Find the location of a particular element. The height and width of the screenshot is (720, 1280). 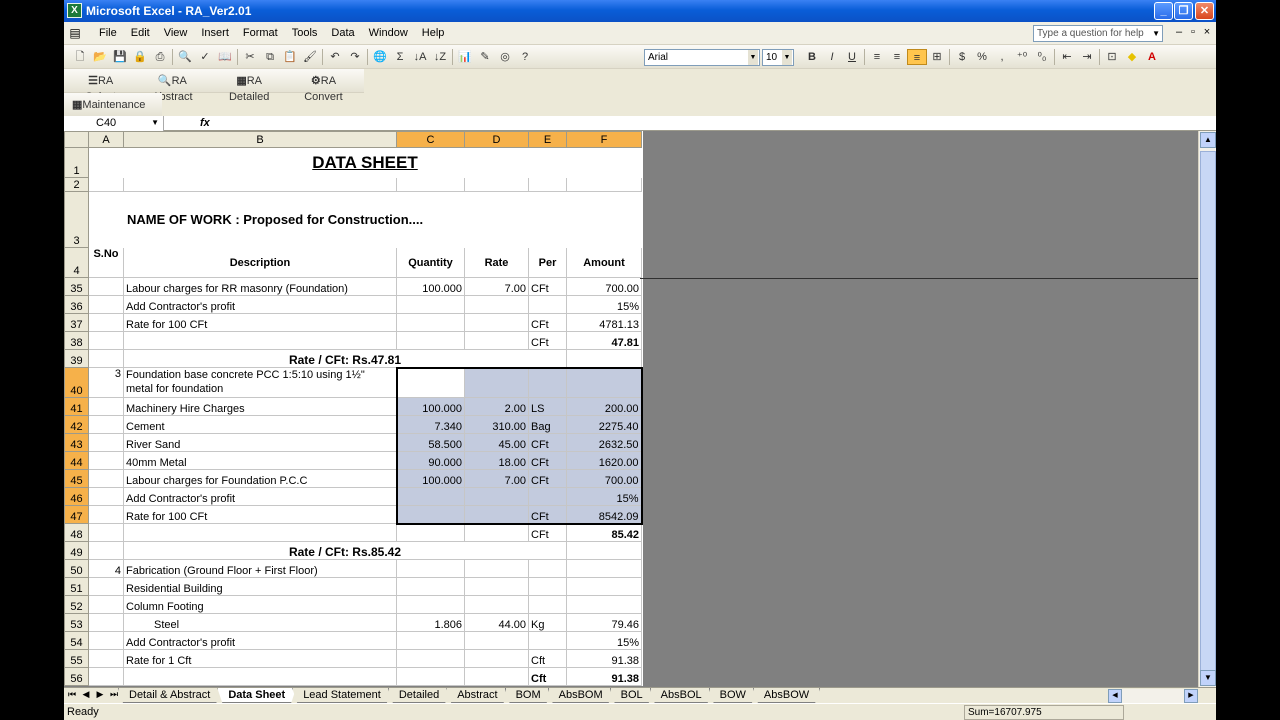

tab-bom: BOM is located at coordinates (528, 695).